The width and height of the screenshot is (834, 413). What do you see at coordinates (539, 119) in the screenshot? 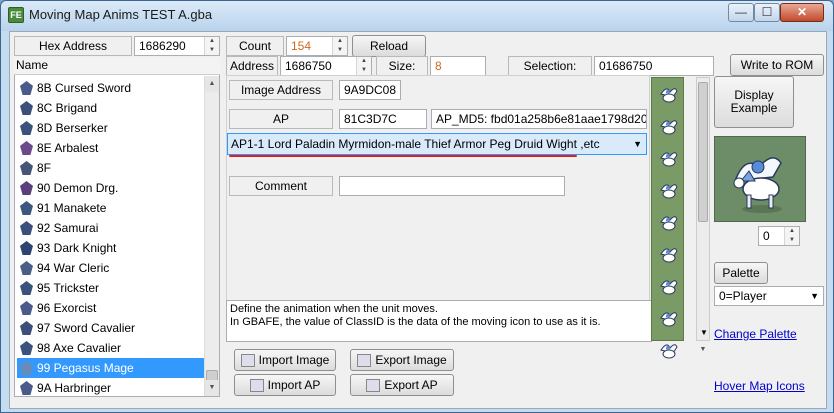
I see `ap-md5-field: AP_MD5: fbd01a258b6e81aae1798d20e8d9` at bounding box center [539, 119].